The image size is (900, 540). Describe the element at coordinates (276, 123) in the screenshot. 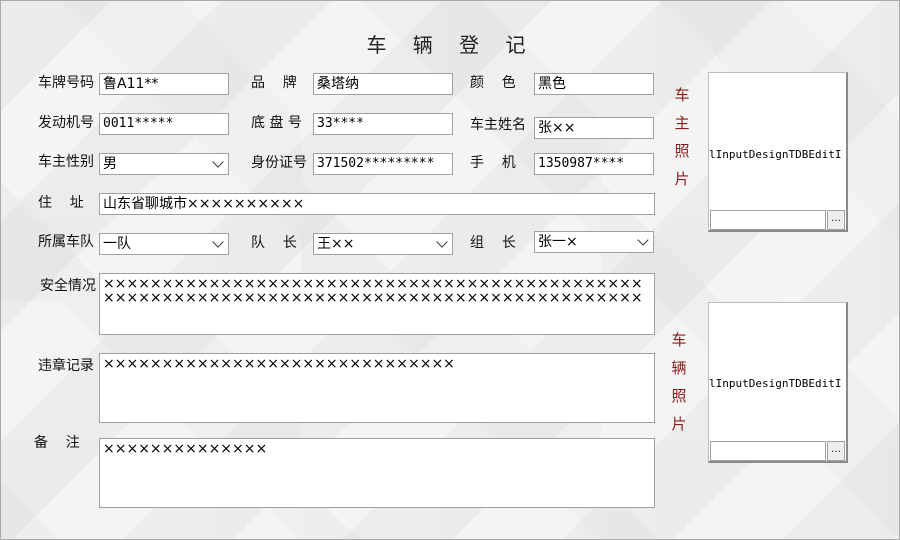

I see `chassis-label: 底 盘 号` at that location.